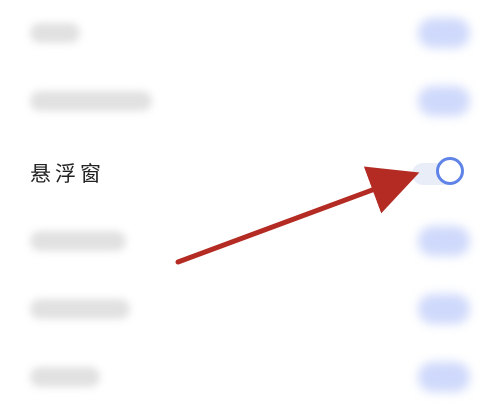  I want to click on floating-window-label: 悬浮窗, so click(67, 174).